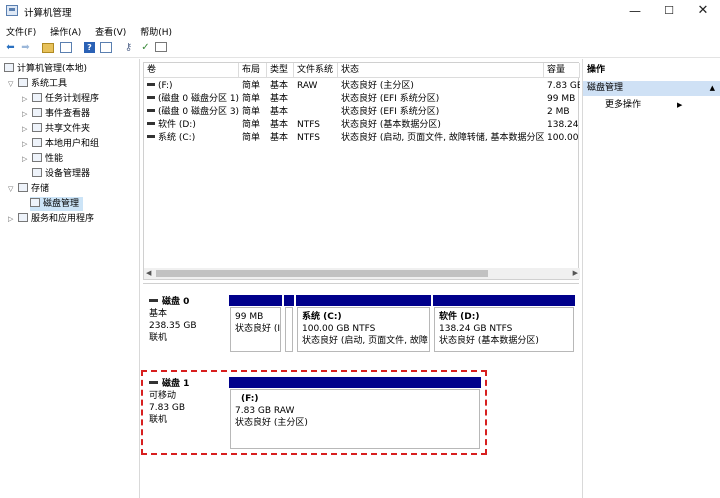 The image size is (720, 498). Describe the element at coordinates (362, 112) in the screenshot. I see `table-row: (磁盘 0 磁盘分区 3) 简单 基本 状态良好 (EFI 系统分区) 2 MB` at that location.